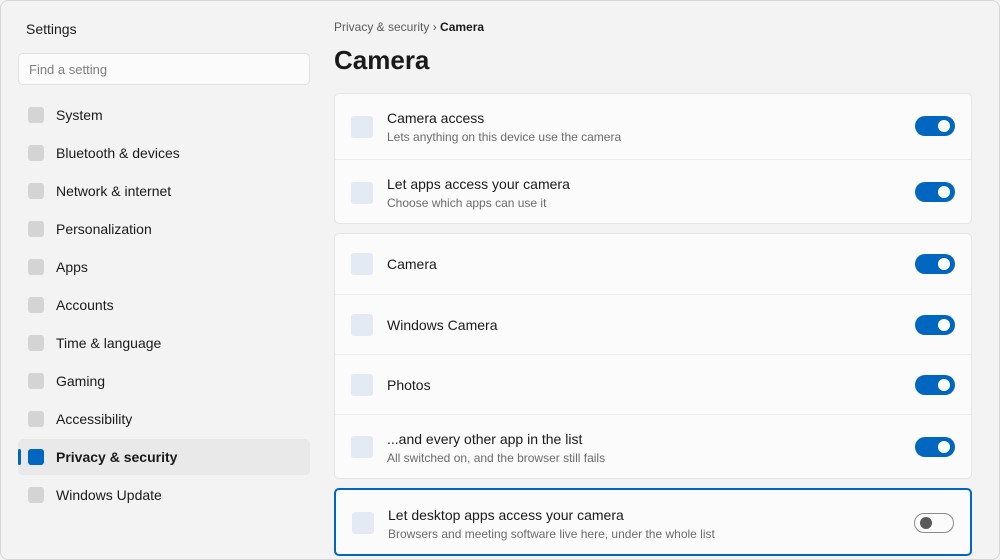  I want to click on camera-access-toggle, so click(935, 126).